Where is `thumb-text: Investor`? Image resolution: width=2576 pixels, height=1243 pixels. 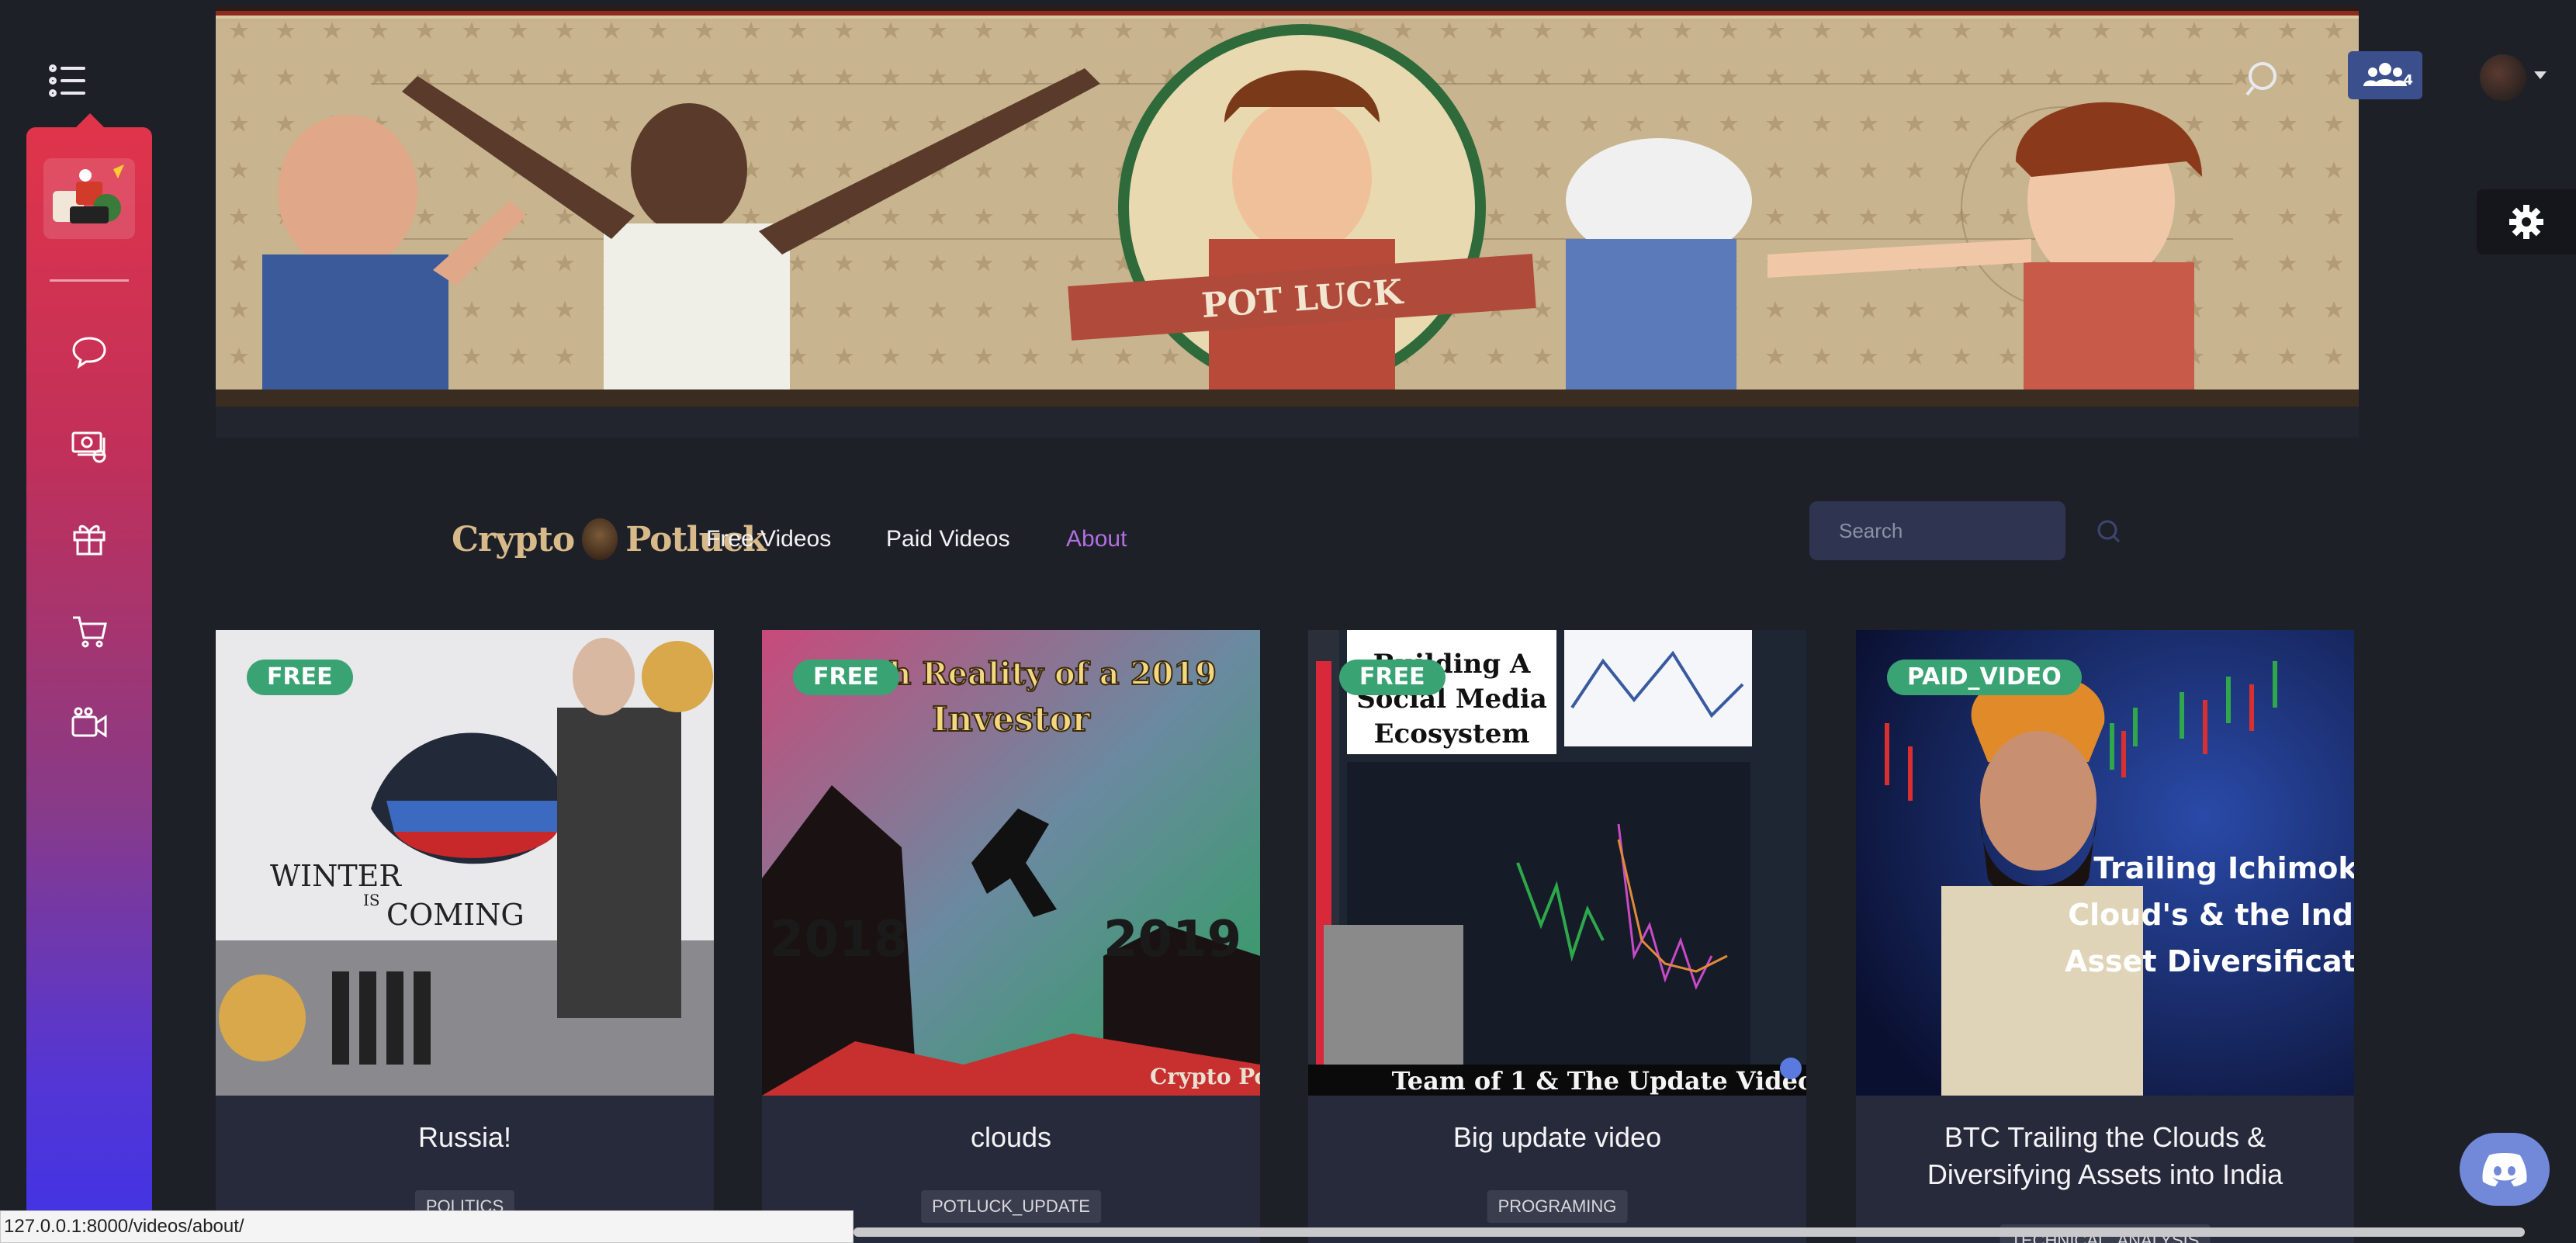 thumb-text: Investor is located at coordinates (1012, 719).